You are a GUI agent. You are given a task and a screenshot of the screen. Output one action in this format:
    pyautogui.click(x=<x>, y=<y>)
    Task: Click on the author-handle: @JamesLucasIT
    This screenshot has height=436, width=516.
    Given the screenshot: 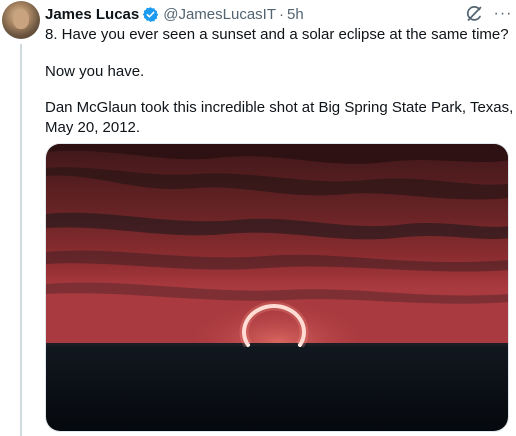 What is the action you would take?
    pyautogui.click(x=219, y=14)
    